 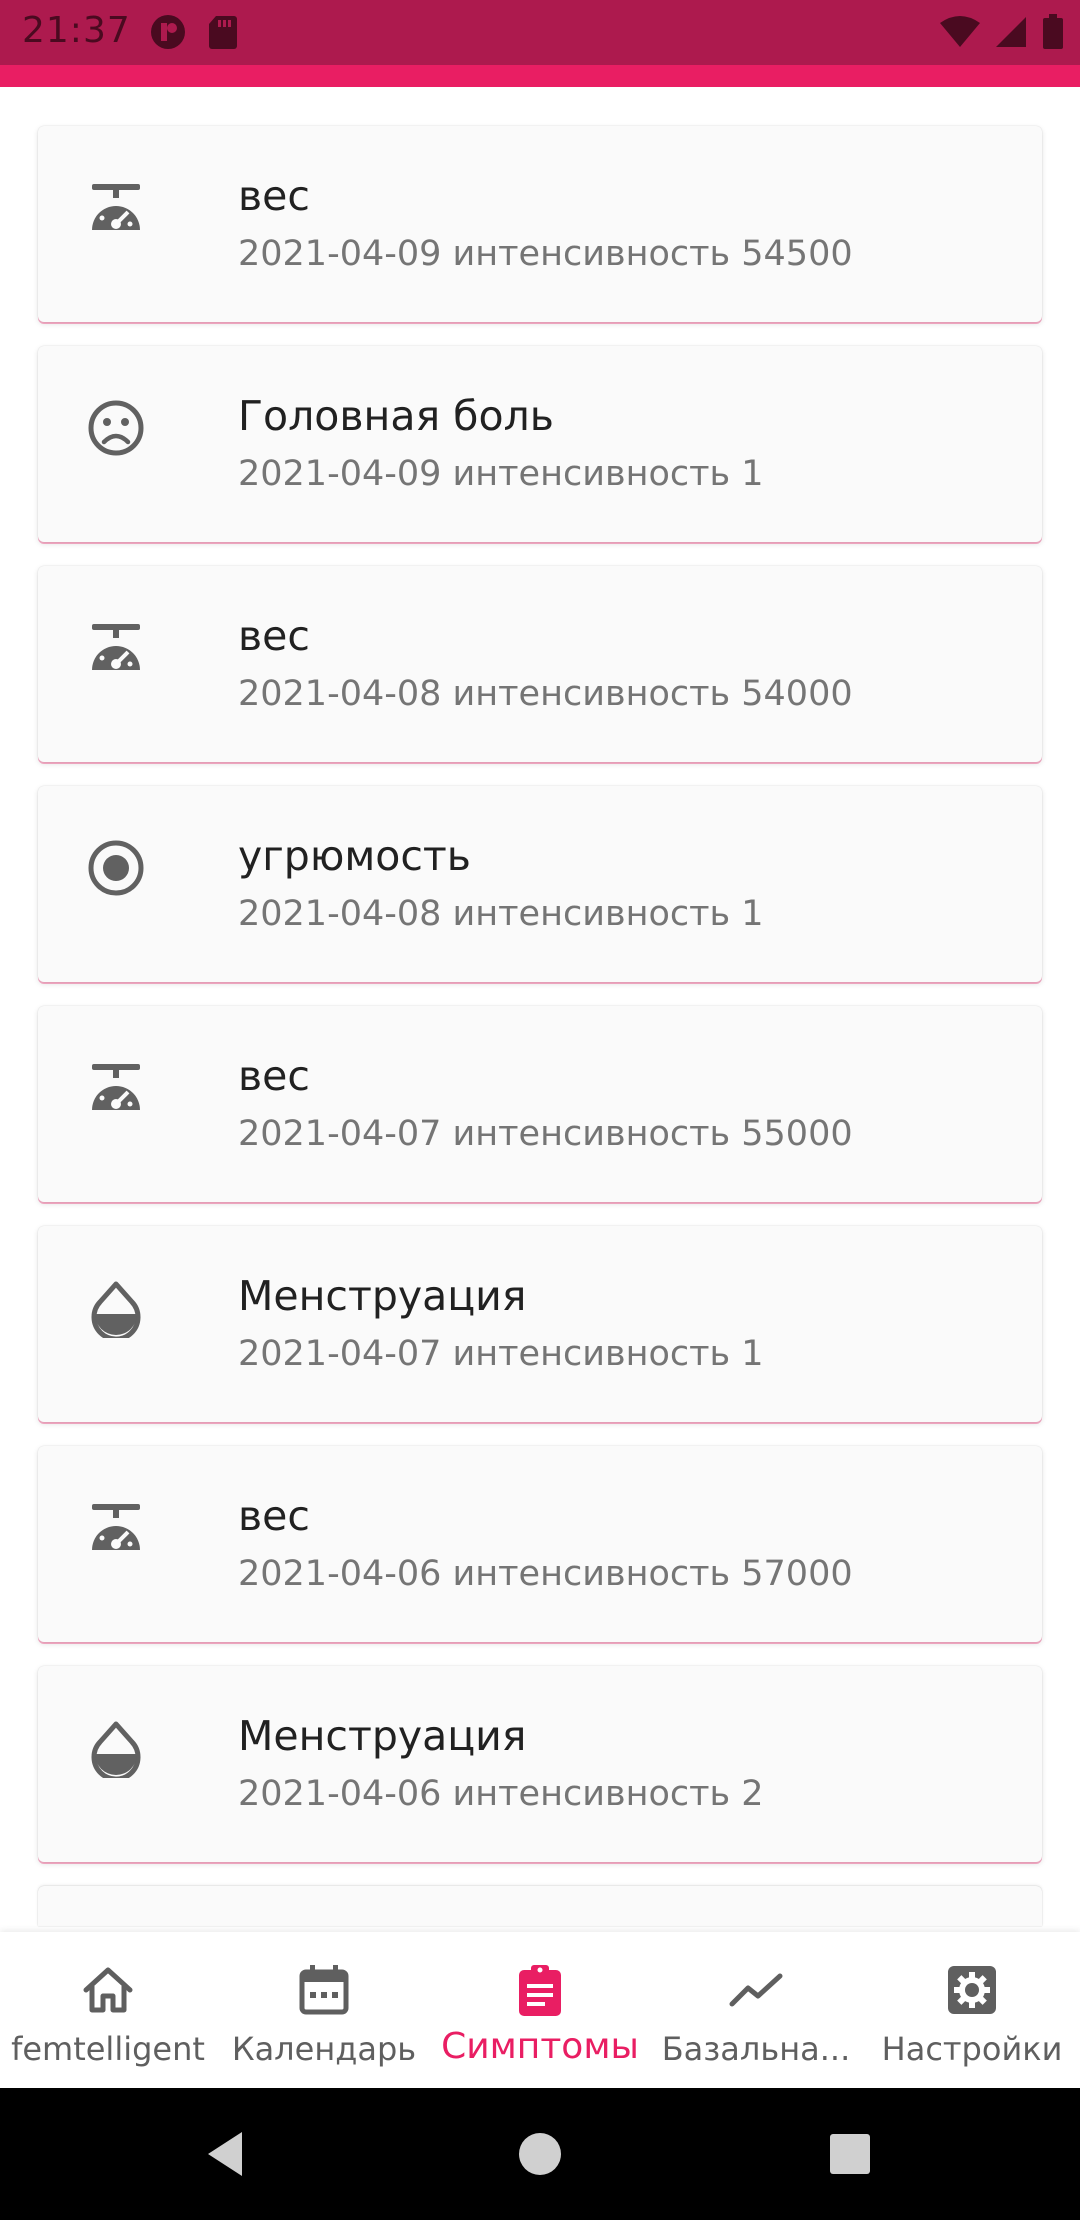 What do you see at coordinates (540, 1990) in the screenshot?
I see `clipboard-icon` at bounding box center [540, 1990].